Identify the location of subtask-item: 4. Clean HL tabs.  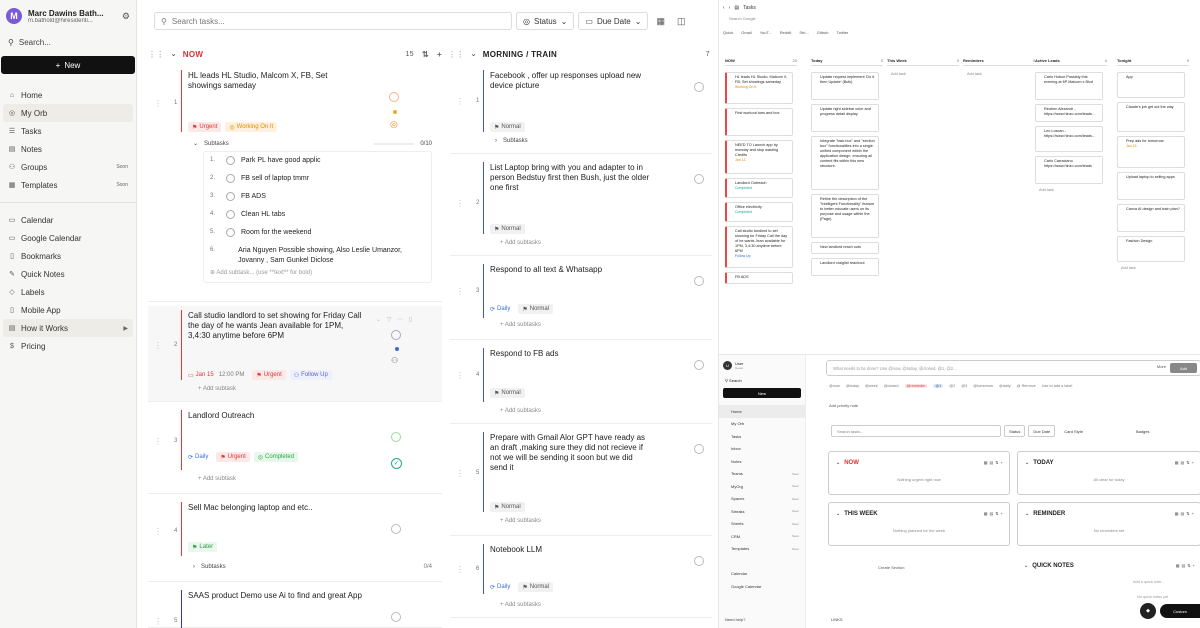
(317, 219).